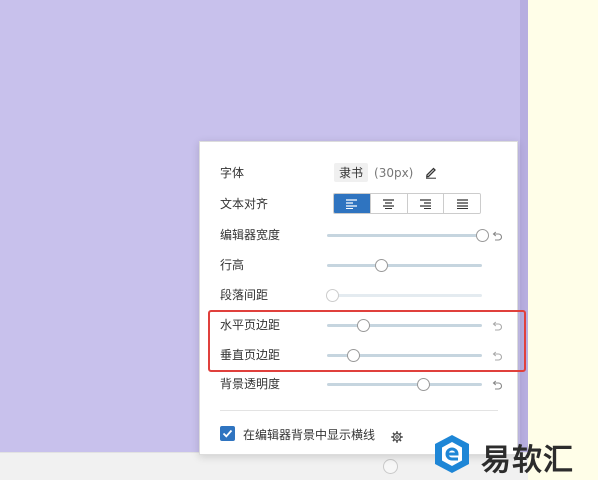 This screenshot has width=598, height=480. What do you see at coordinates (309, 435) in the screenshot?
I see `show-lines-label: 在编辑器背景中显示横线` at bounding box center [309, 435].